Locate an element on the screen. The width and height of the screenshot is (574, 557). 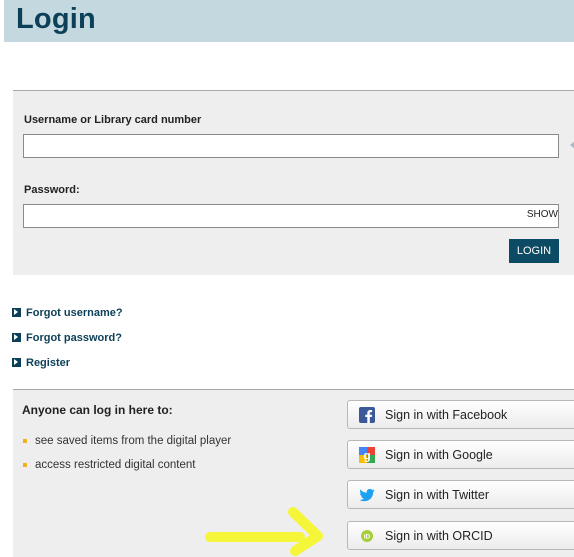
facebook-icon is located at coordinates (367, 414).